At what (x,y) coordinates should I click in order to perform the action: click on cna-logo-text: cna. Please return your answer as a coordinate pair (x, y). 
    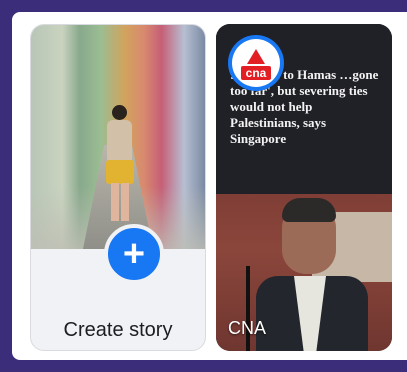
    Looking at the image, I should click on (256, 72).